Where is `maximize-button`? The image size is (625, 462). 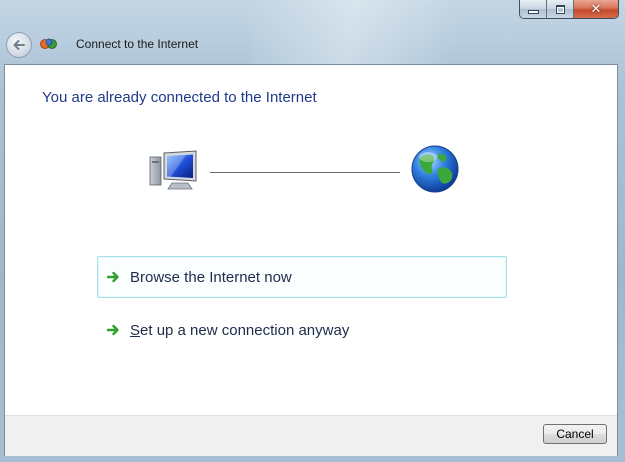
maximize-button is located at coordinates (560, 9).